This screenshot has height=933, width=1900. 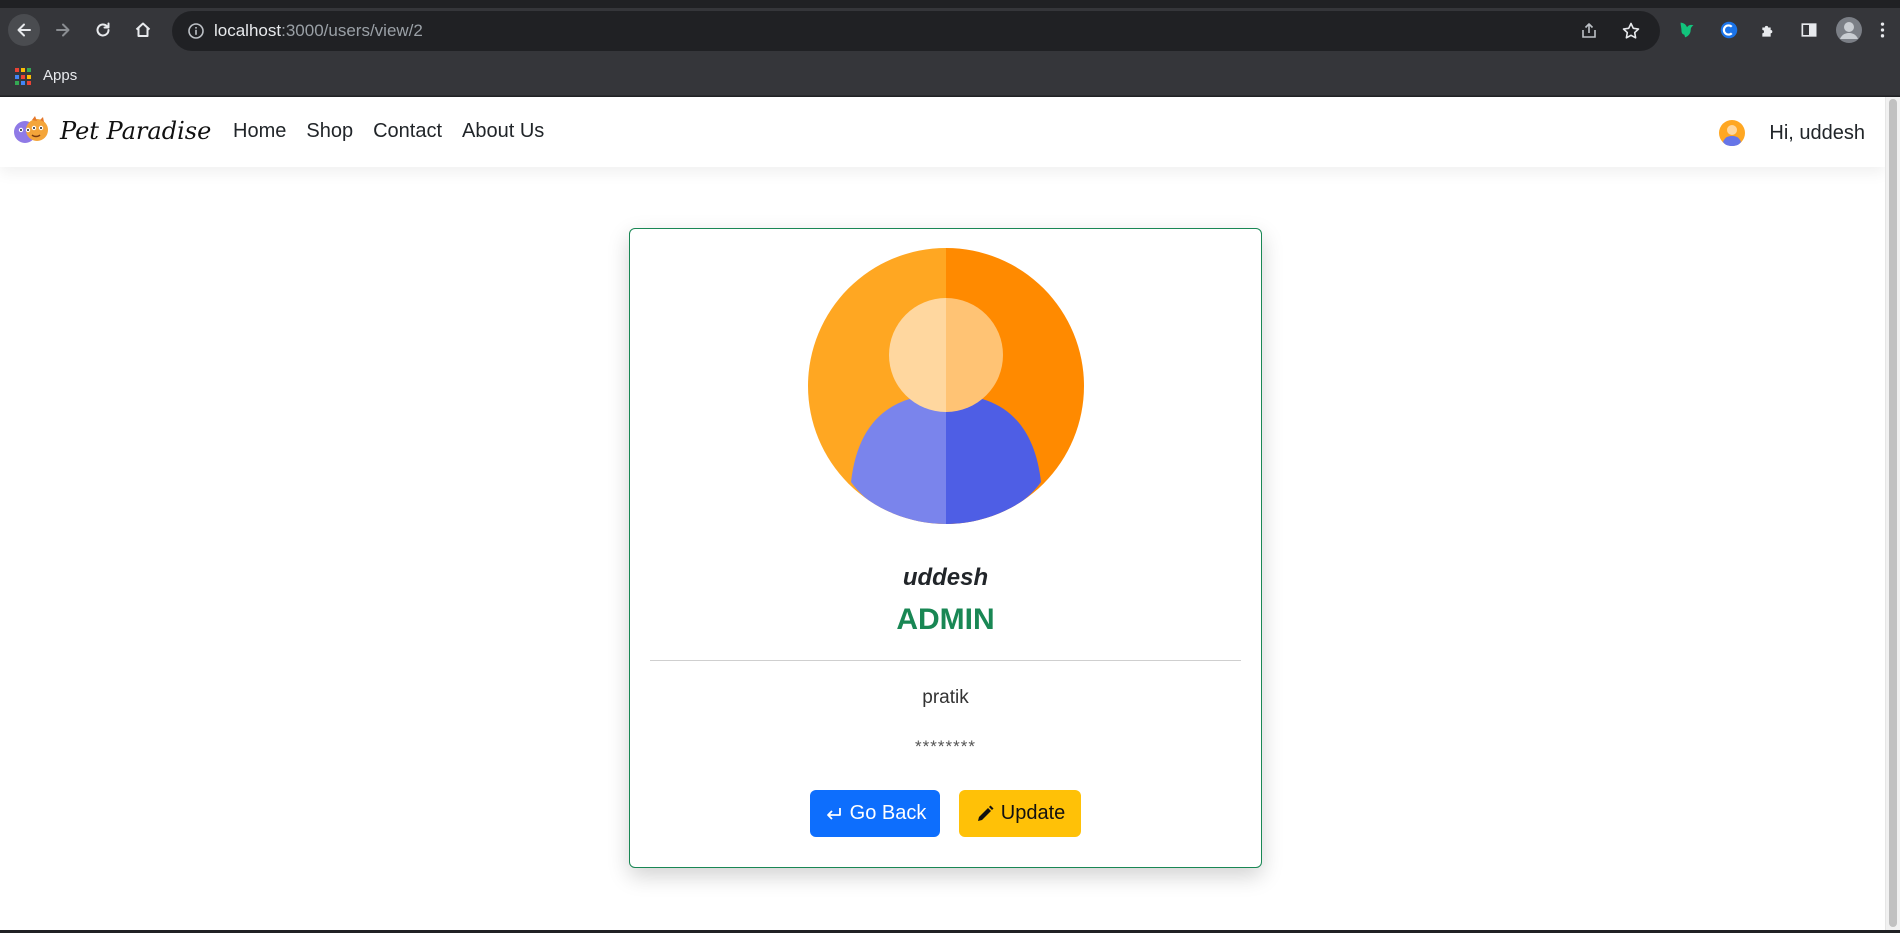 What do you see at coordinates (945, 619) in the screenshot?
I see `profile-role: ADMIN` at bounding box center [945, 619].